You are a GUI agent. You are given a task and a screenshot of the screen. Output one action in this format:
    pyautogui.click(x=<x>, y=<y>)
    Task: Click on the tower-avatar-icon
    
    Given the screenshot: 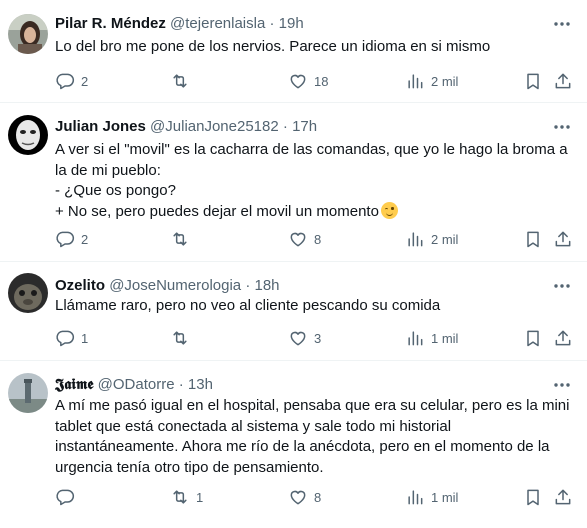 What is the action you would take?
    pyautogui.click(x=28, y=393)
    